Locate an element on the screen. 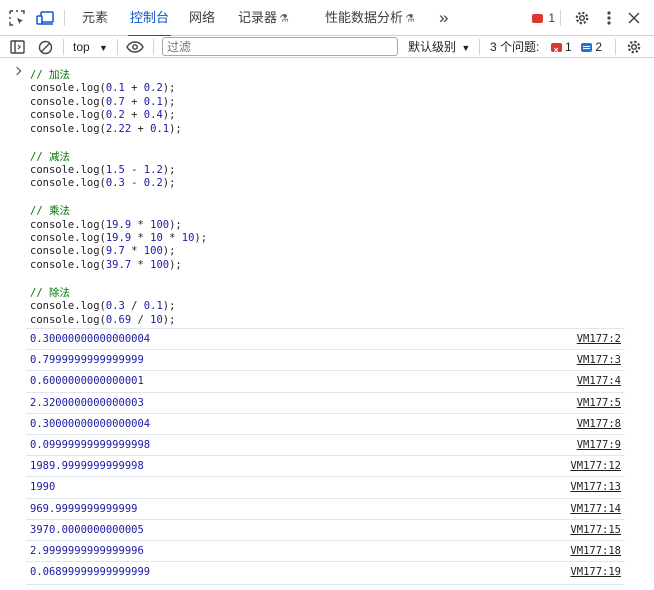 The width and height of the screenshot is (654, 590). console-message-row: 0.30000000000000004 VM177:2 is located at coordinates (325, 338).